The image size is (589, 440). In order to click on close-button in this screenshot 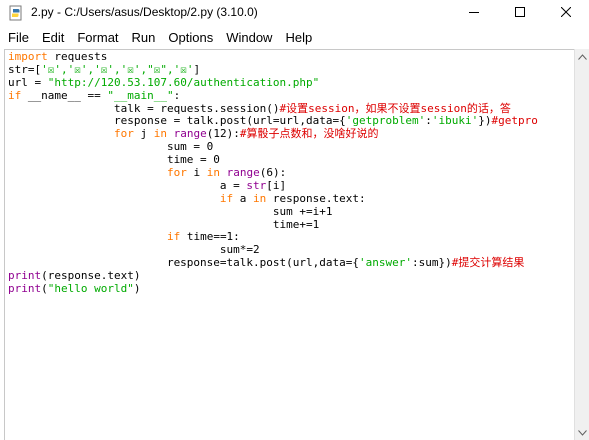, I will do `click(566, 13)`.